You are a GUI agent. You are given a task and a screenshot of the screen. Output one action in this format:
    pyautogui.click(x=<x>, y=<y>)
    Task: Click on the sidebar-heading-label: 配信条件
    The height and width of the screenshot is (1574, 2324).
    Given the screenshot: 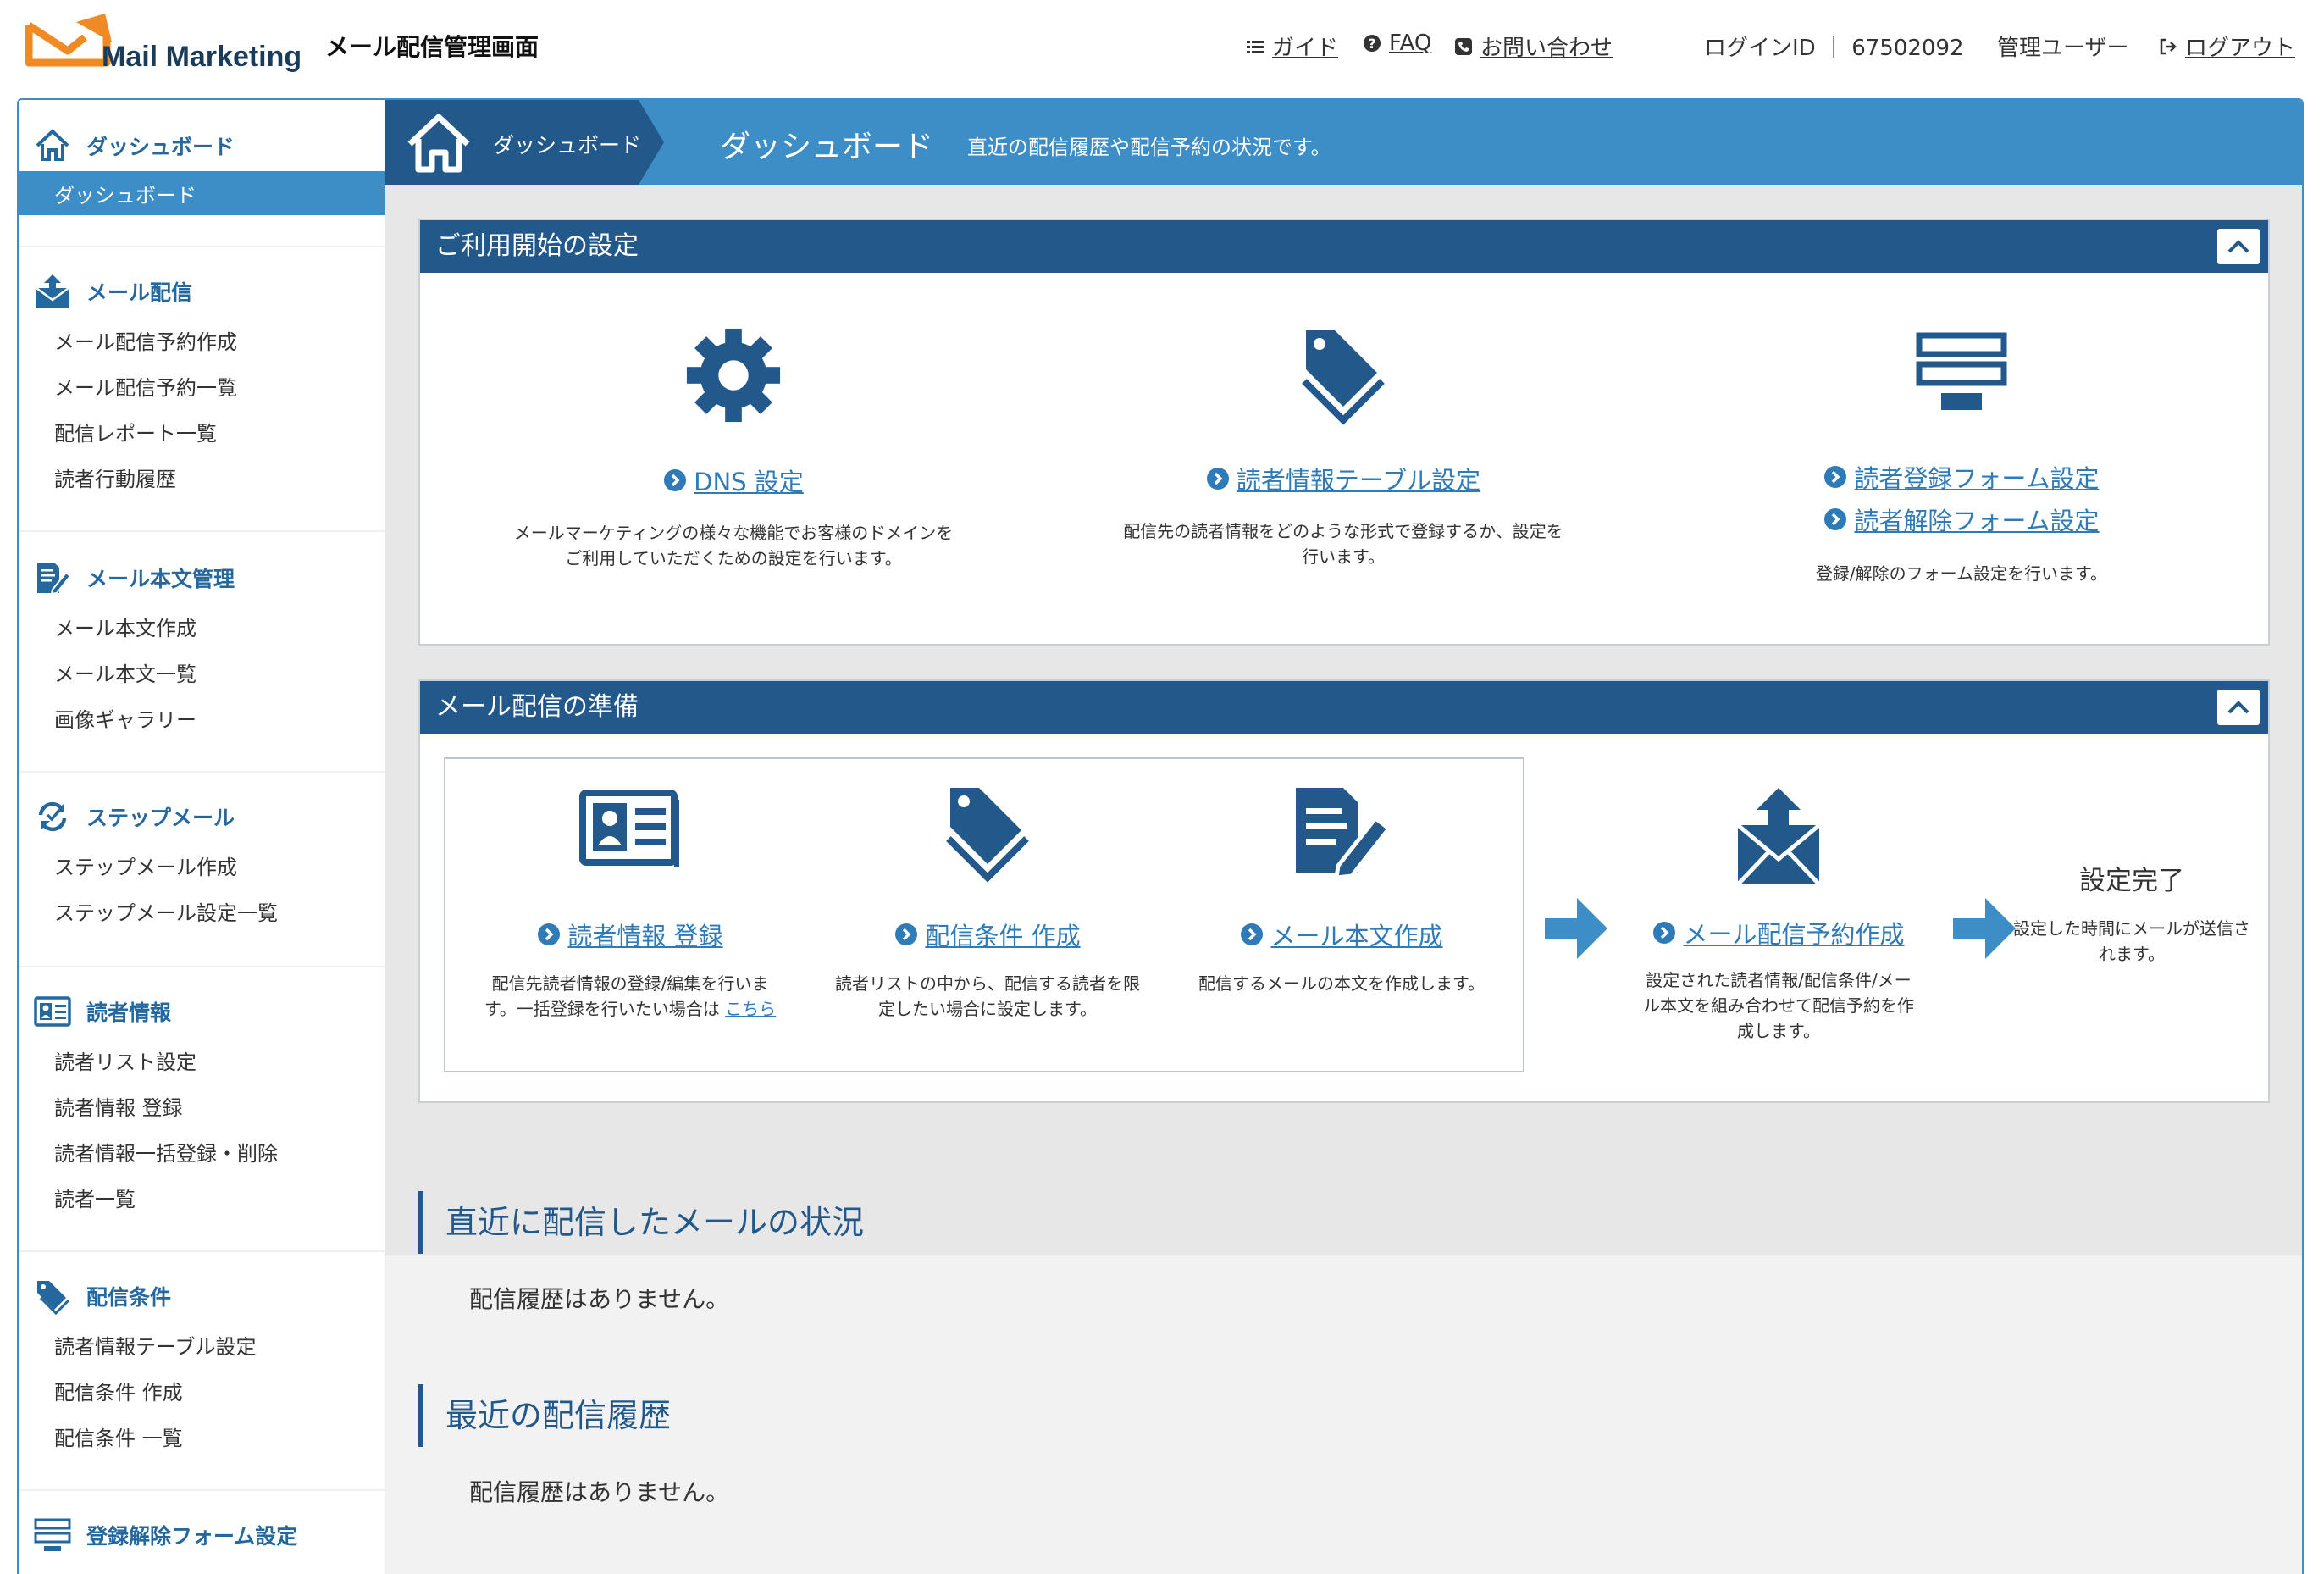 What is the action you would take?
    pyautogui.click(x=129, y=1297)
    